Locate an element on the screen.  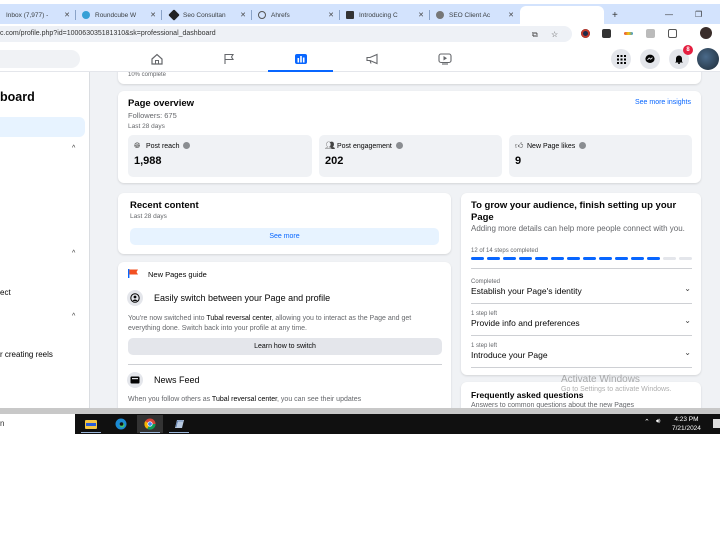
restore-button: ❐ is located at coordinates (698, 14).